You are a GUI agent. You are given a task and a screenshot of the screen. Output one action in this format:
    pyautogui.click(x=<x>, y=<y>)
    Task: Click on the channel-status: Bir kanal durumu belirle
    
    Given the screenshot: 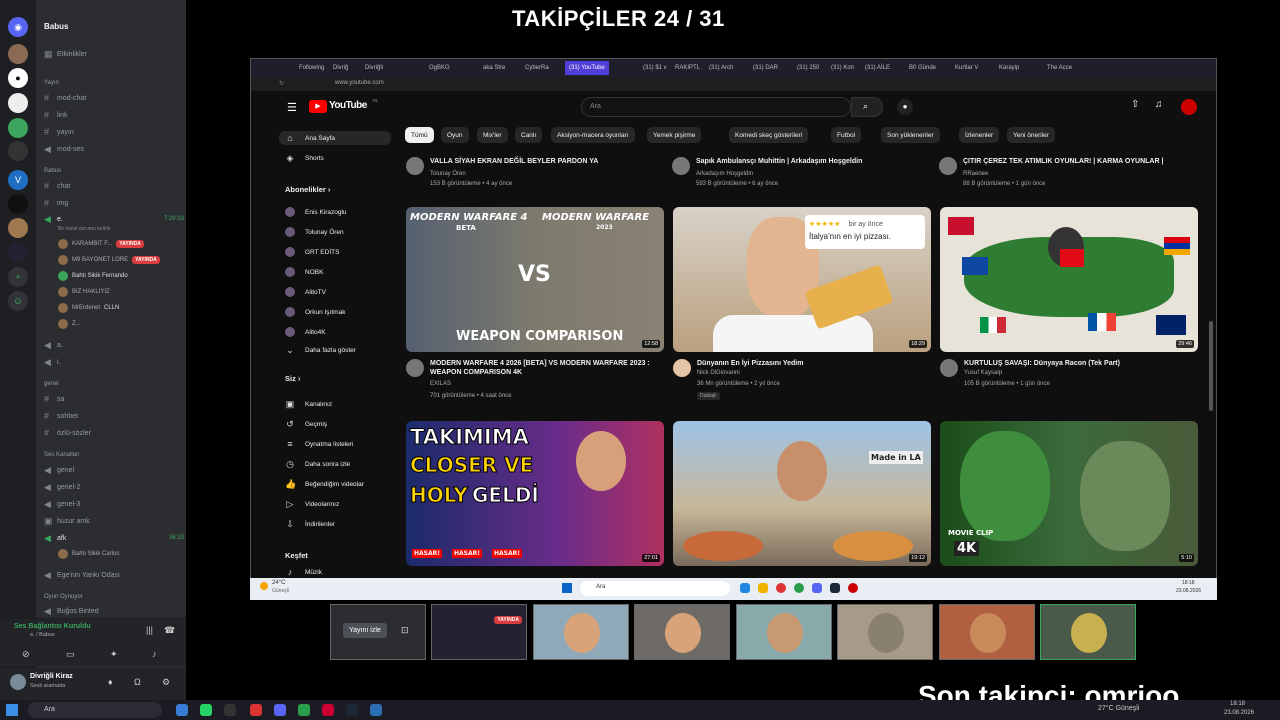 What is the action you would take?
    pyautogui.click(x=84, y=229)
    